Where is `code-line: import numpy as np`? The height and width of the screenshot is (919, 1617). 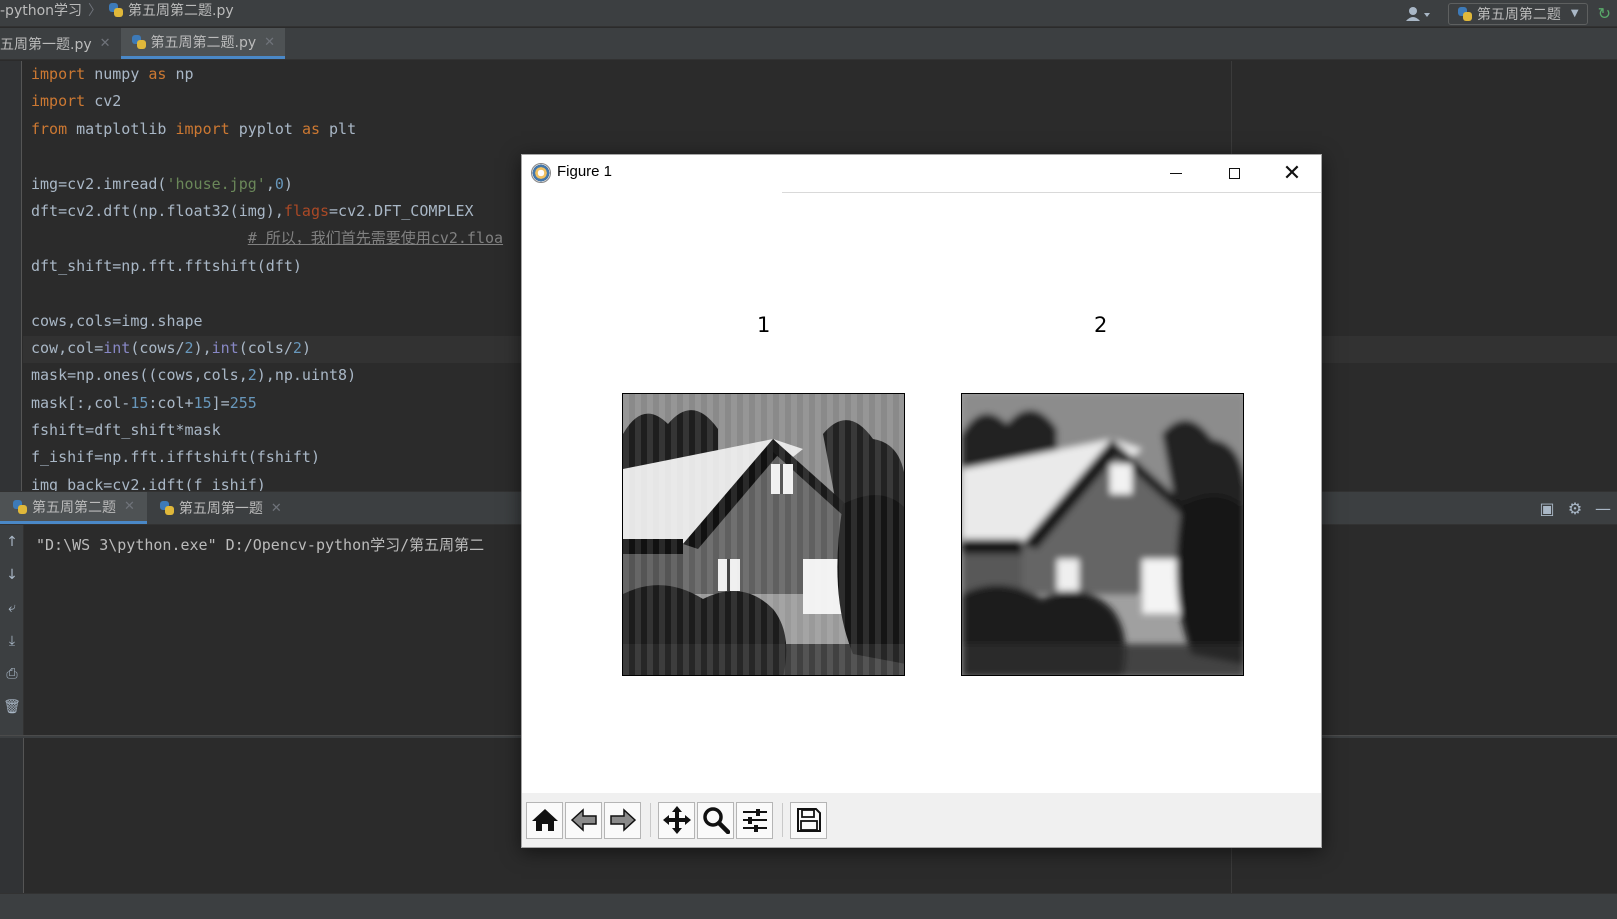 code-line: import numpy as np is located at coordinates (112, 74).